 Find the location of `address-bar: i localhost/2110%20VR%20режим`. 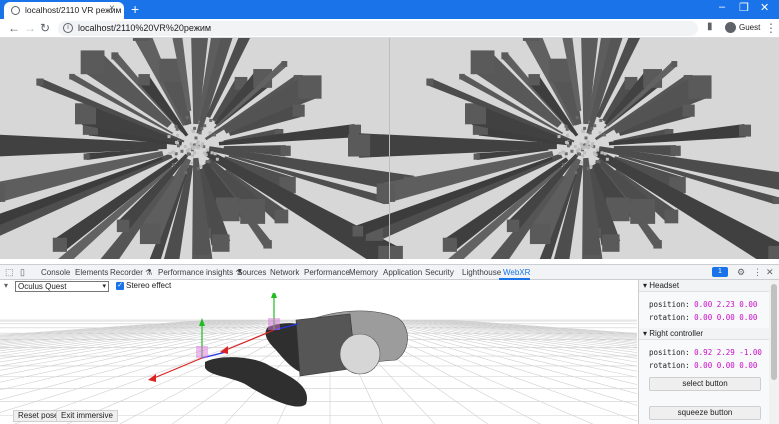

address-bar: i localhost/2110%20VR%20режим is located at coordinates (378, 28).